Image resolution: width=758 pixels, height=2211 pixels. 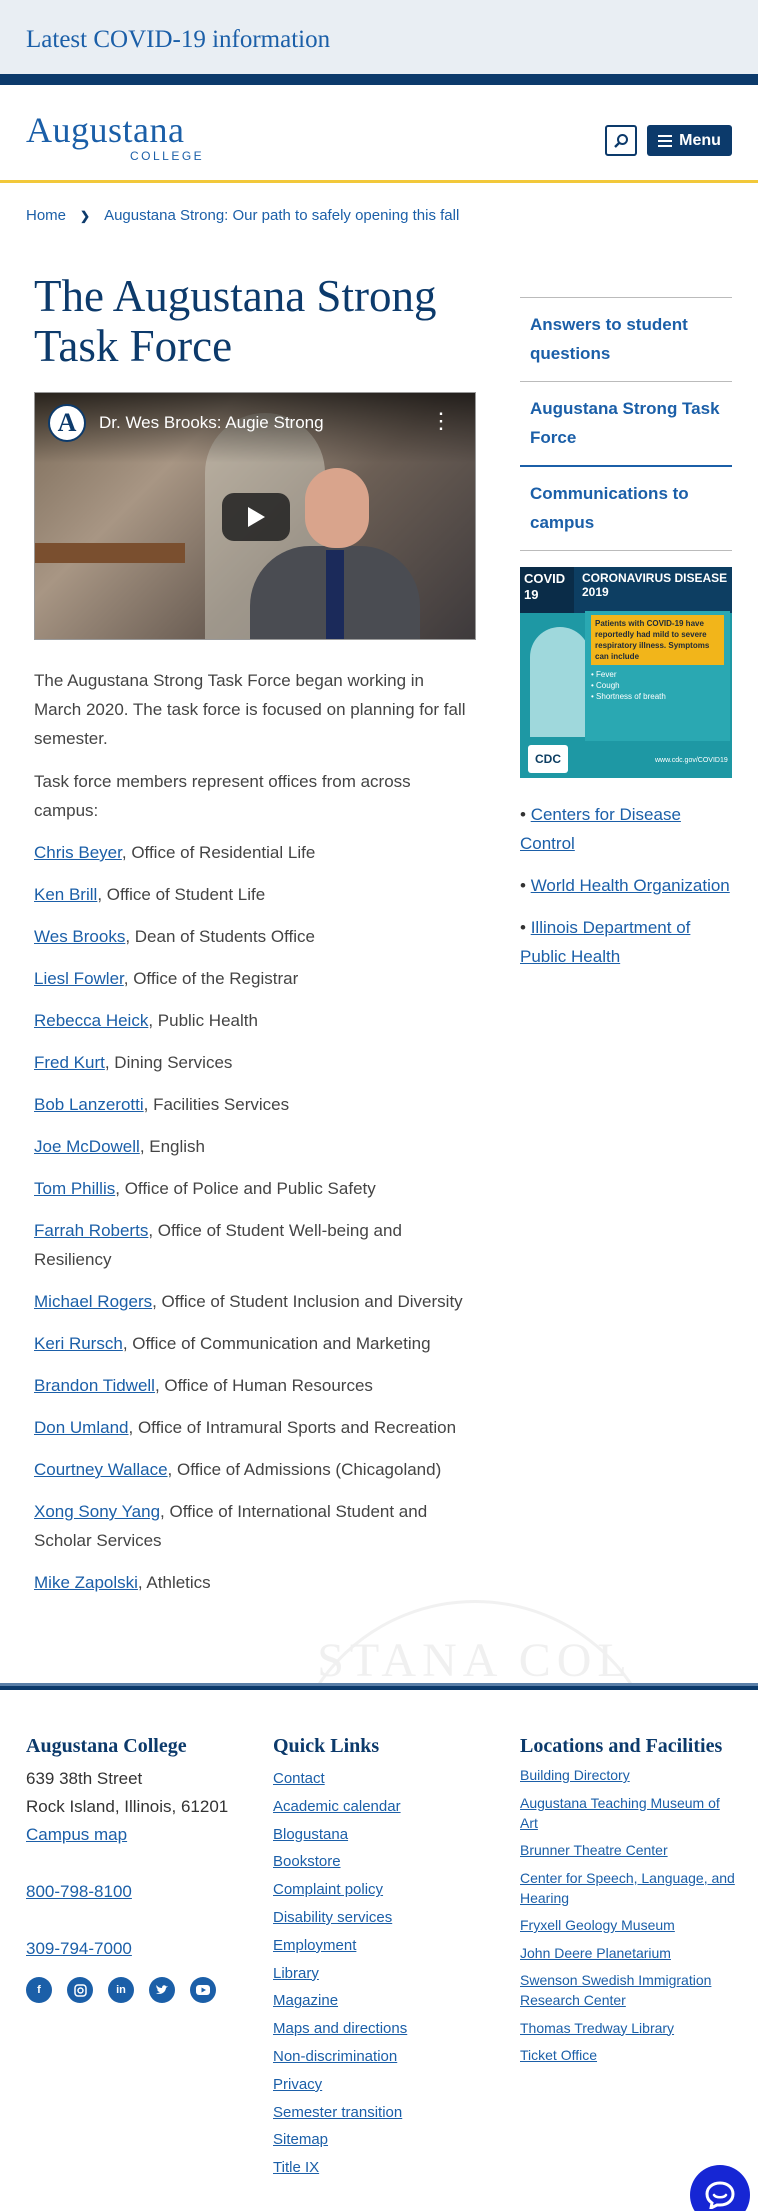 I want to click on member-name-link: Ken Brill, so click(x=65, y=894).